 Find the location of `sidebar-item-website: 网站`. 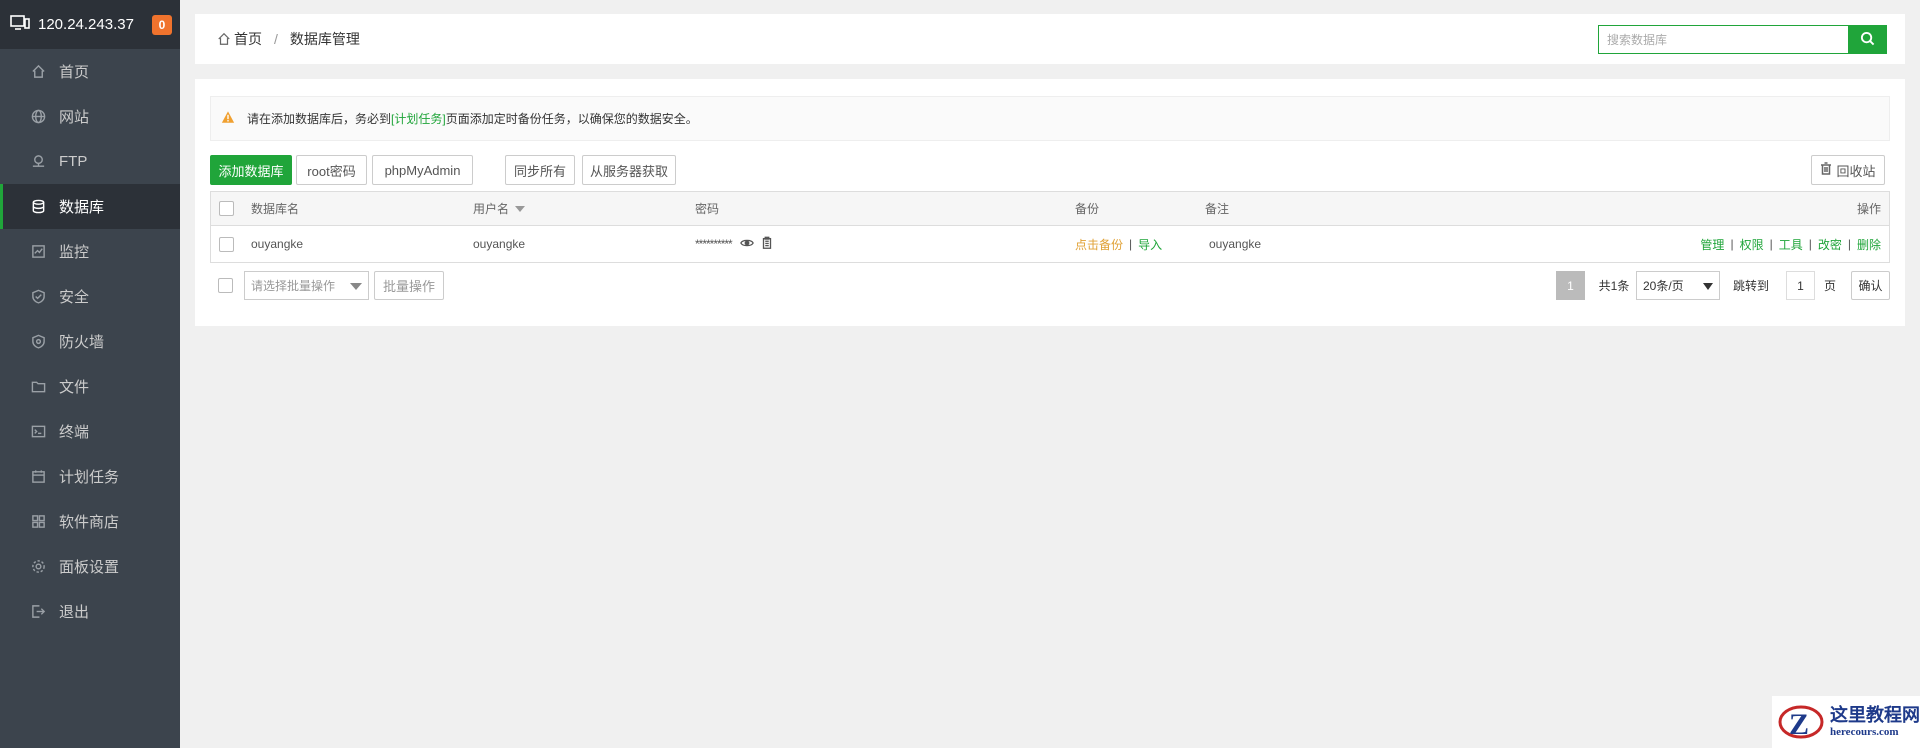

sidebar-item-website: 网站 is located at coordinates (90, 116).